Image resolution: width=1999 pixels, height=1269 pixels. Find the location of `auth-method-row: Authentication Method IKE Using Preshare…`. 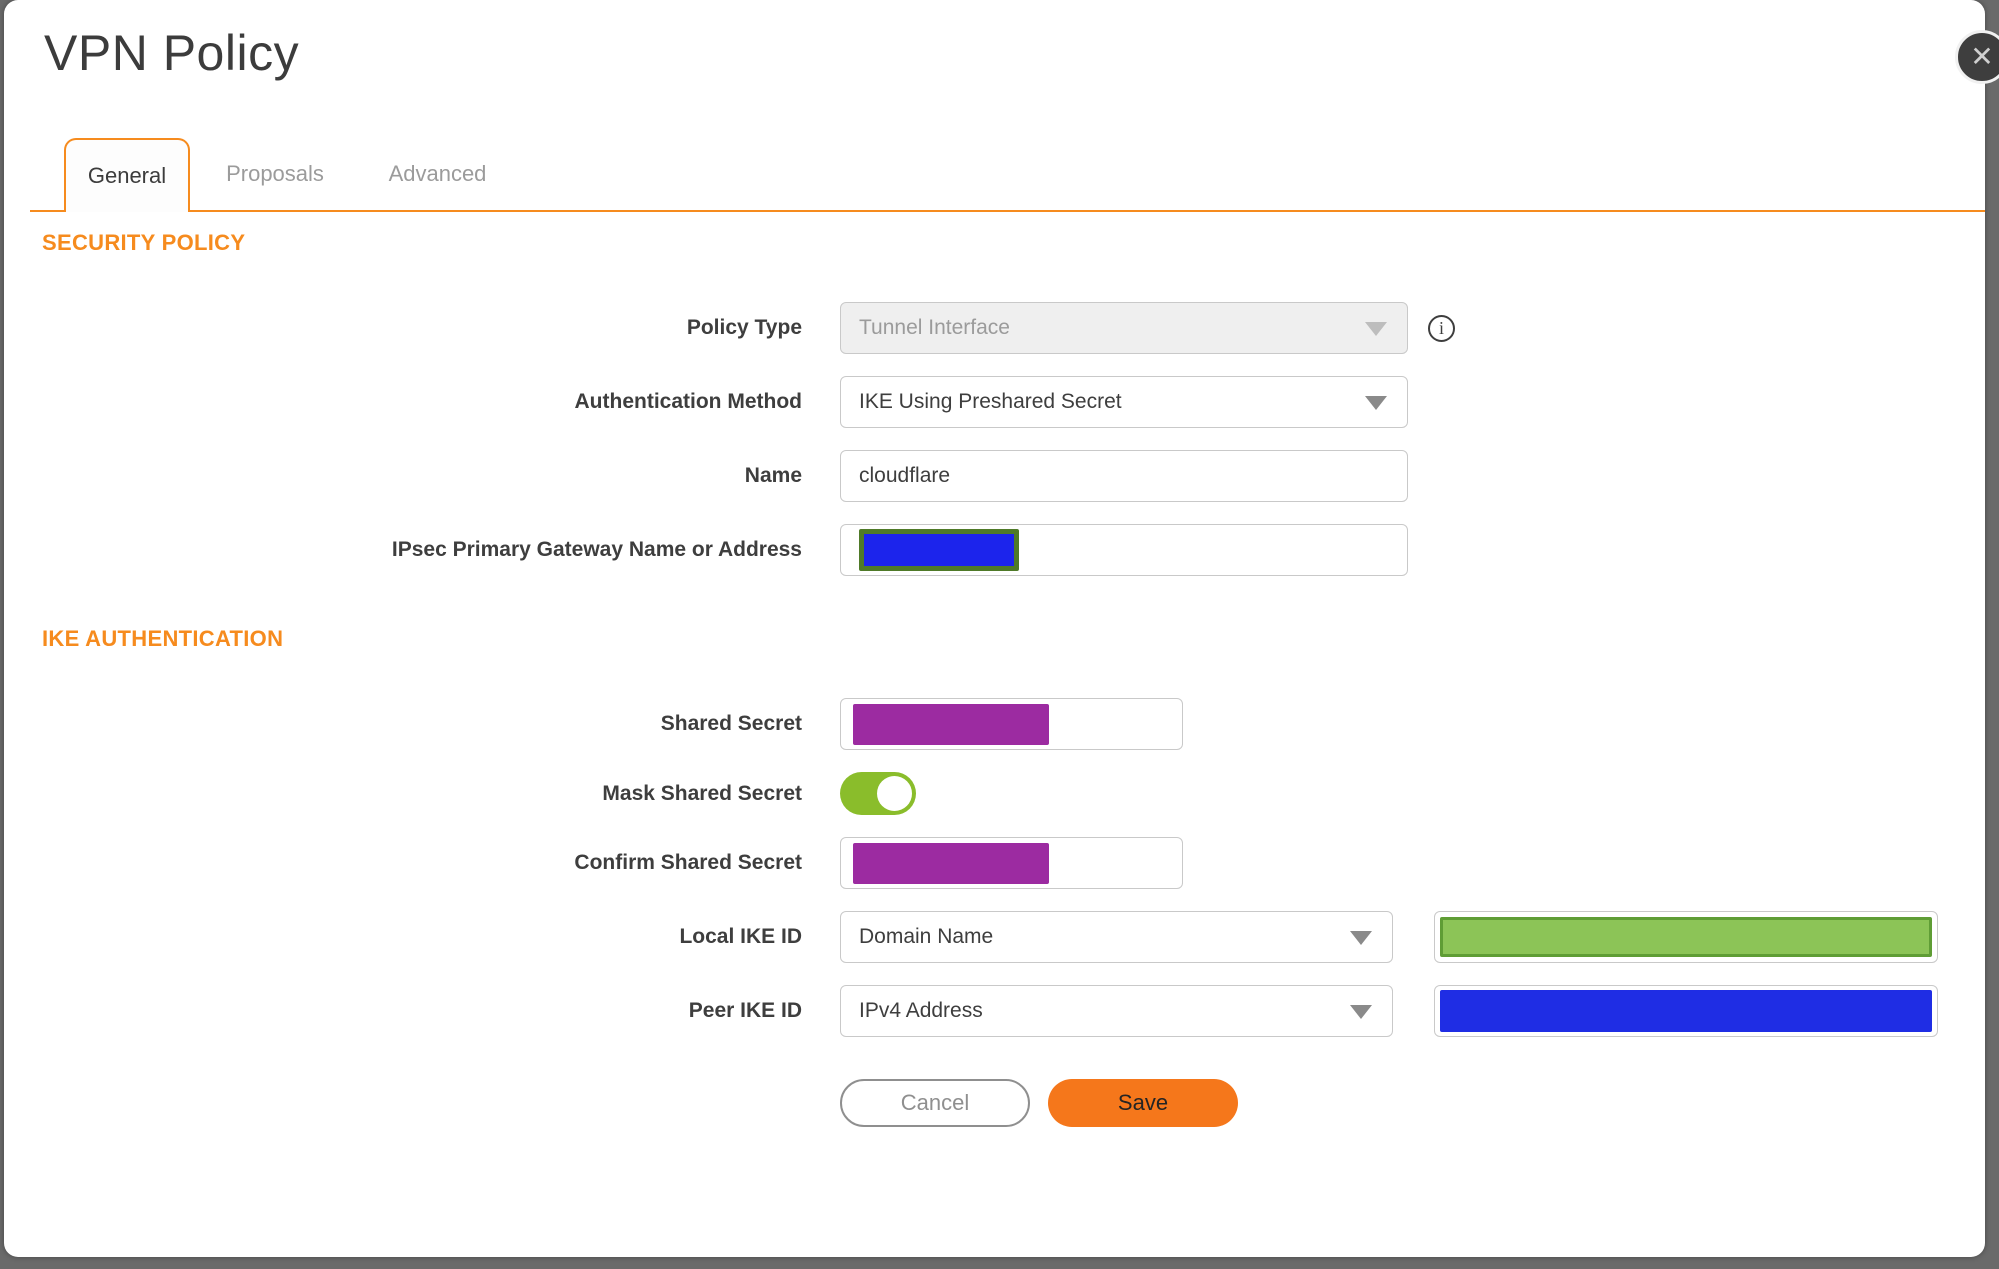

auth-method-row: Authentication Method IKE Using Preshare… is located at coordinates (1013, 402).